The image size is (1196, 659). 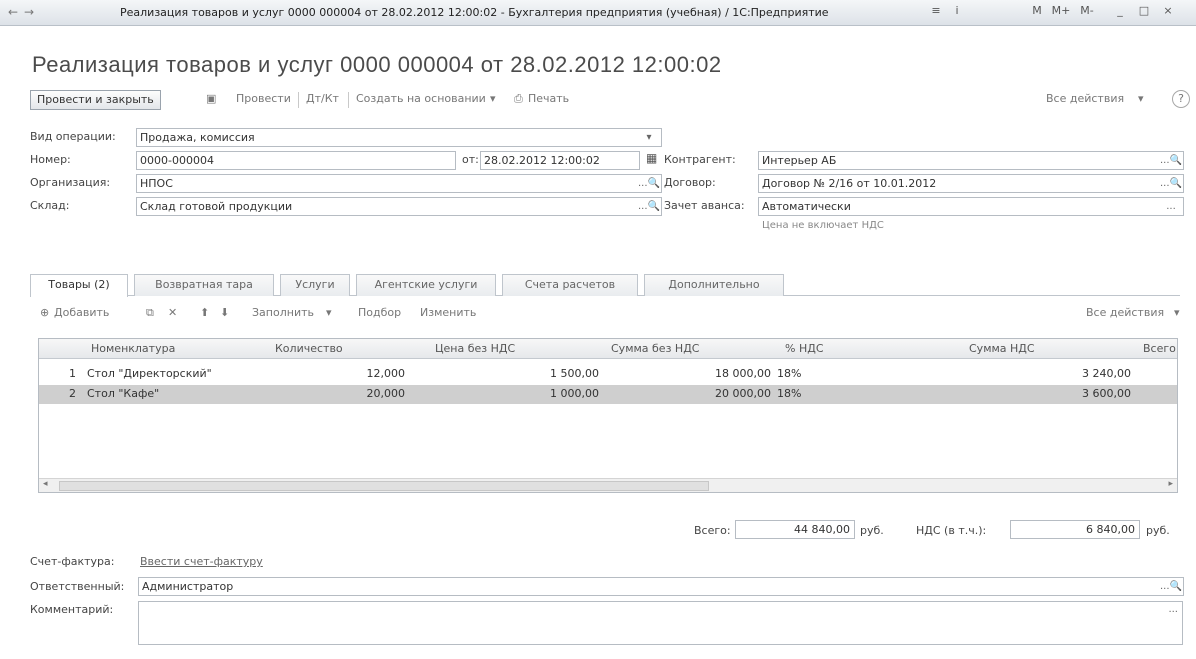 What do you see at coordinates (315, 285) in the screenshot?
I see `tab-services: Услуги` at bounding box center [315, 285].